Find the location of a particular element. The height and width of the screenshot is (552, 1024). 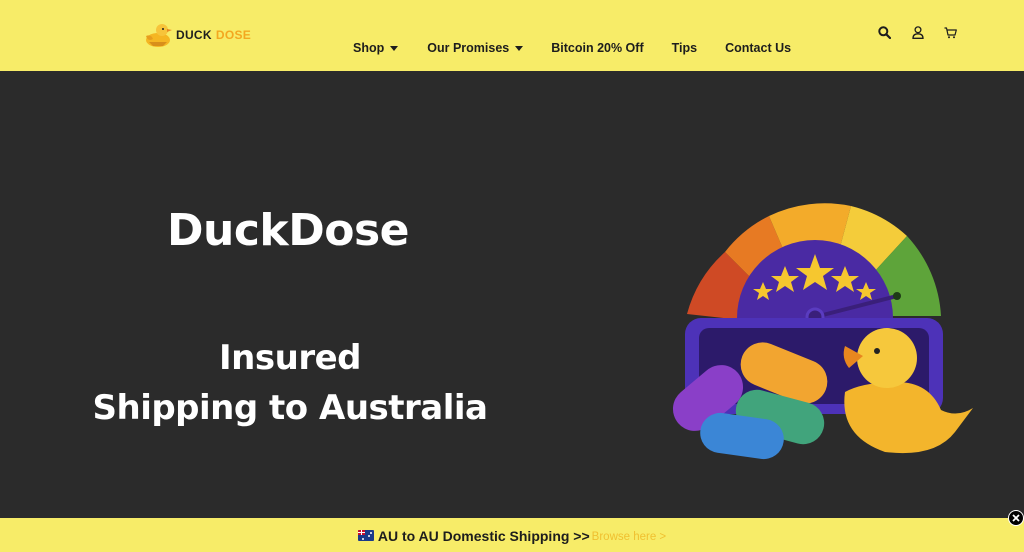

close-icon is located at coordinates (1016, 518).